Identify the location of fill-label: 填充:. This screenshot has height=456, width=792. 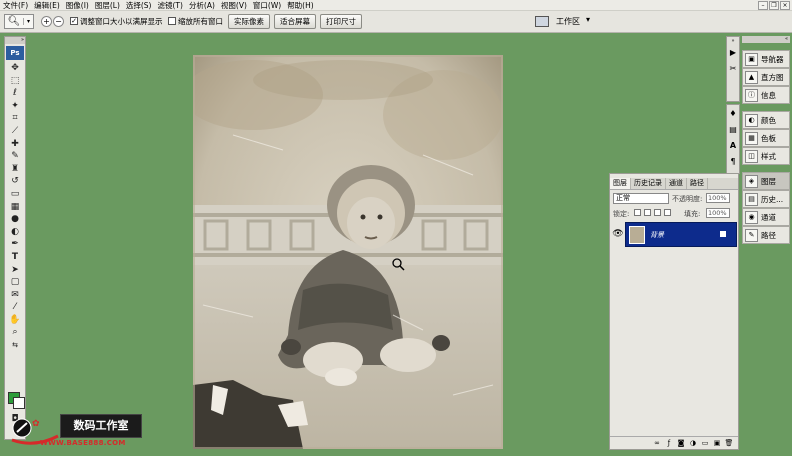
(692, 214).